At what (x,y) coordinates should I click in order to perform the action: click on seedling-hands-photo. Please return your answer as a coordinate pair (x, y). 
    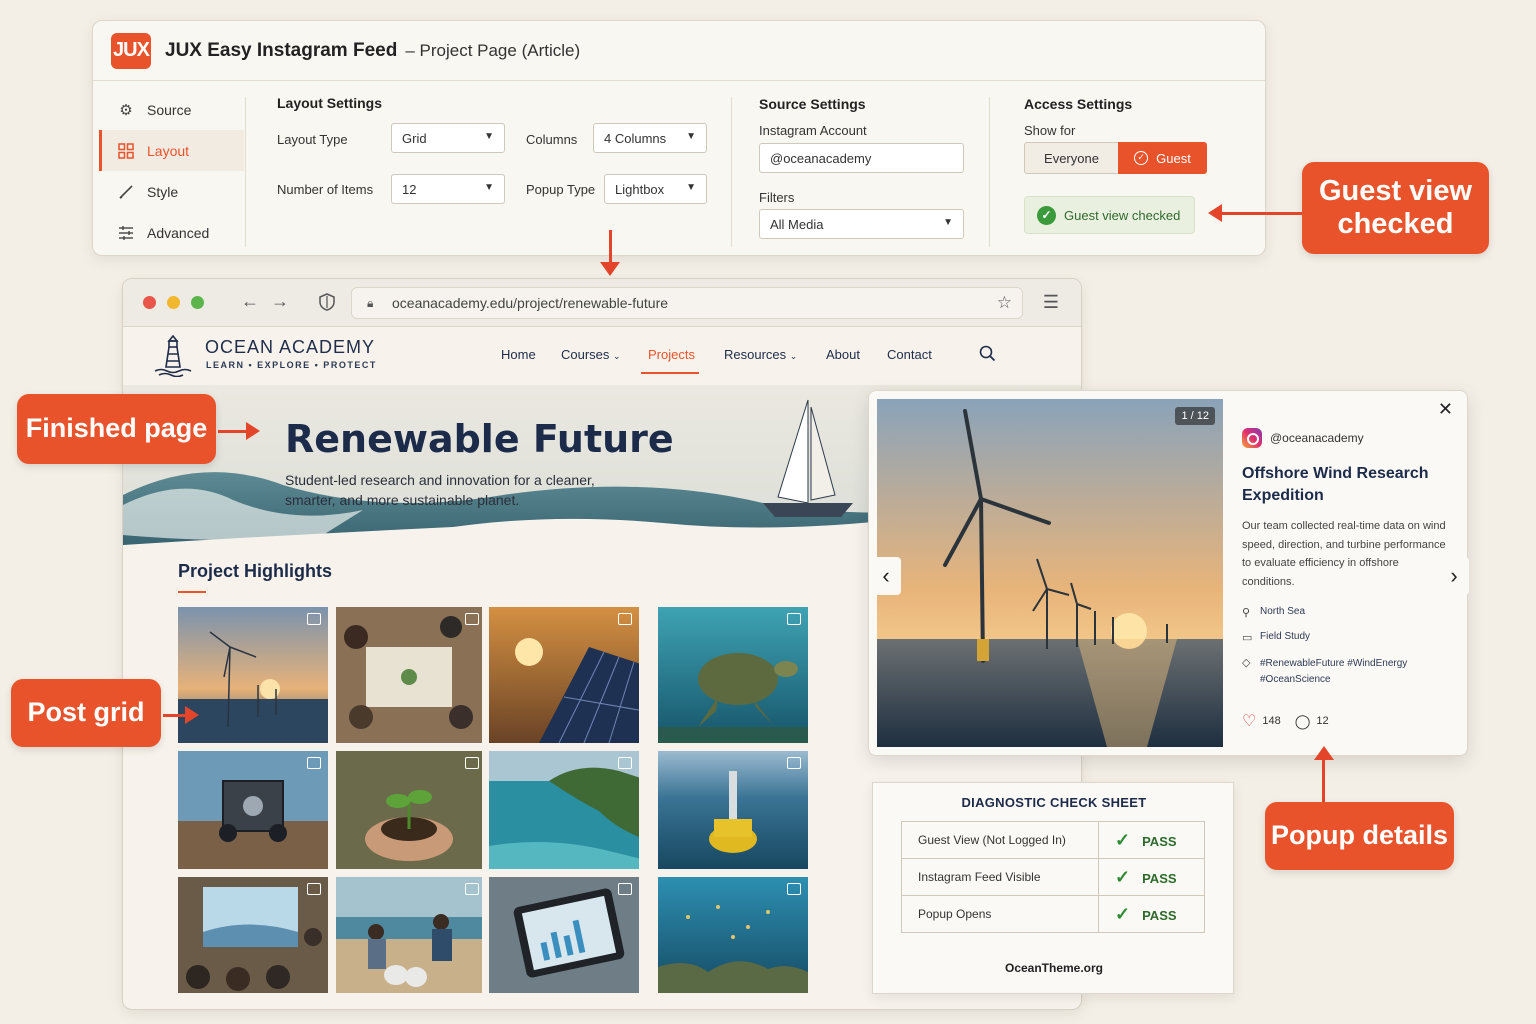
    Looking at the image, I should click on (409, 810).